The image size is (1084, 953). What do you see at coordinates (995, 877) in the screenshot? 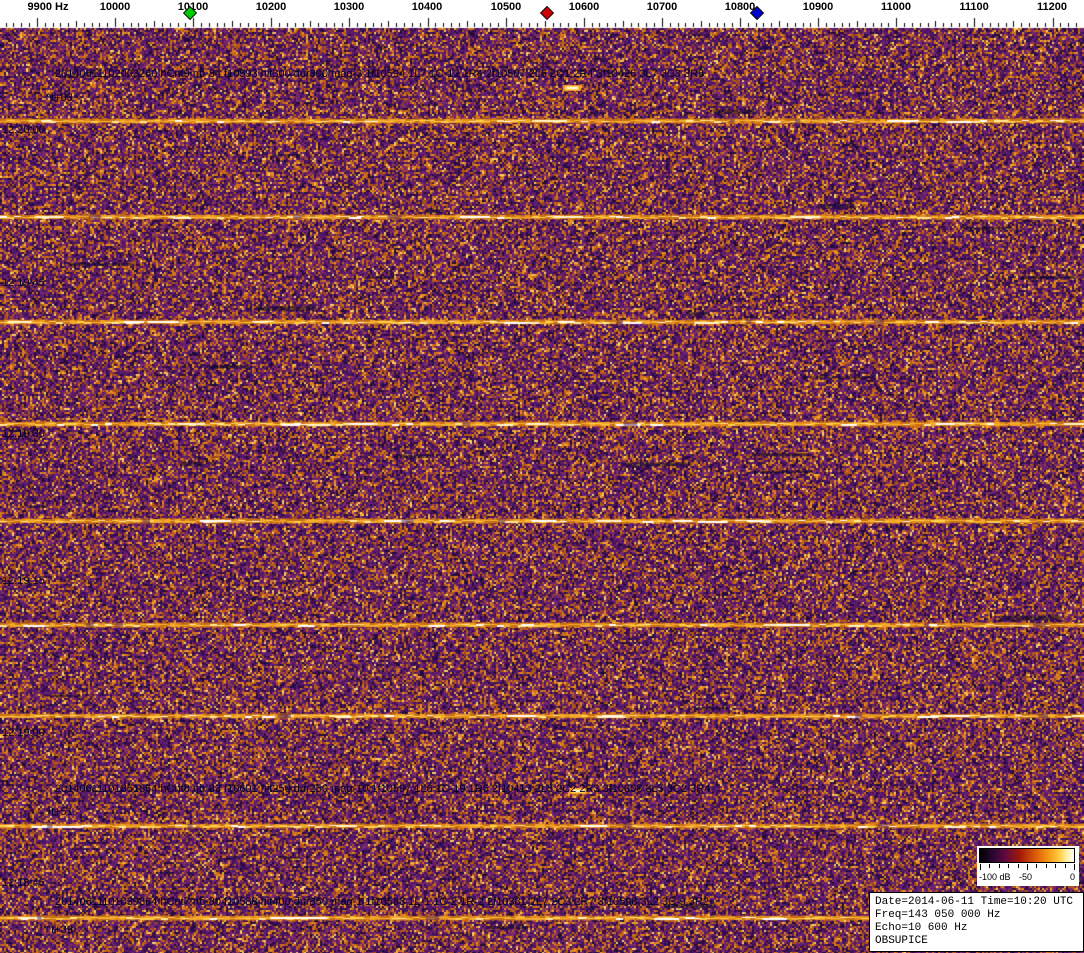
I see `legend-label-min: -100 dB` at bounding box center [995, 877].